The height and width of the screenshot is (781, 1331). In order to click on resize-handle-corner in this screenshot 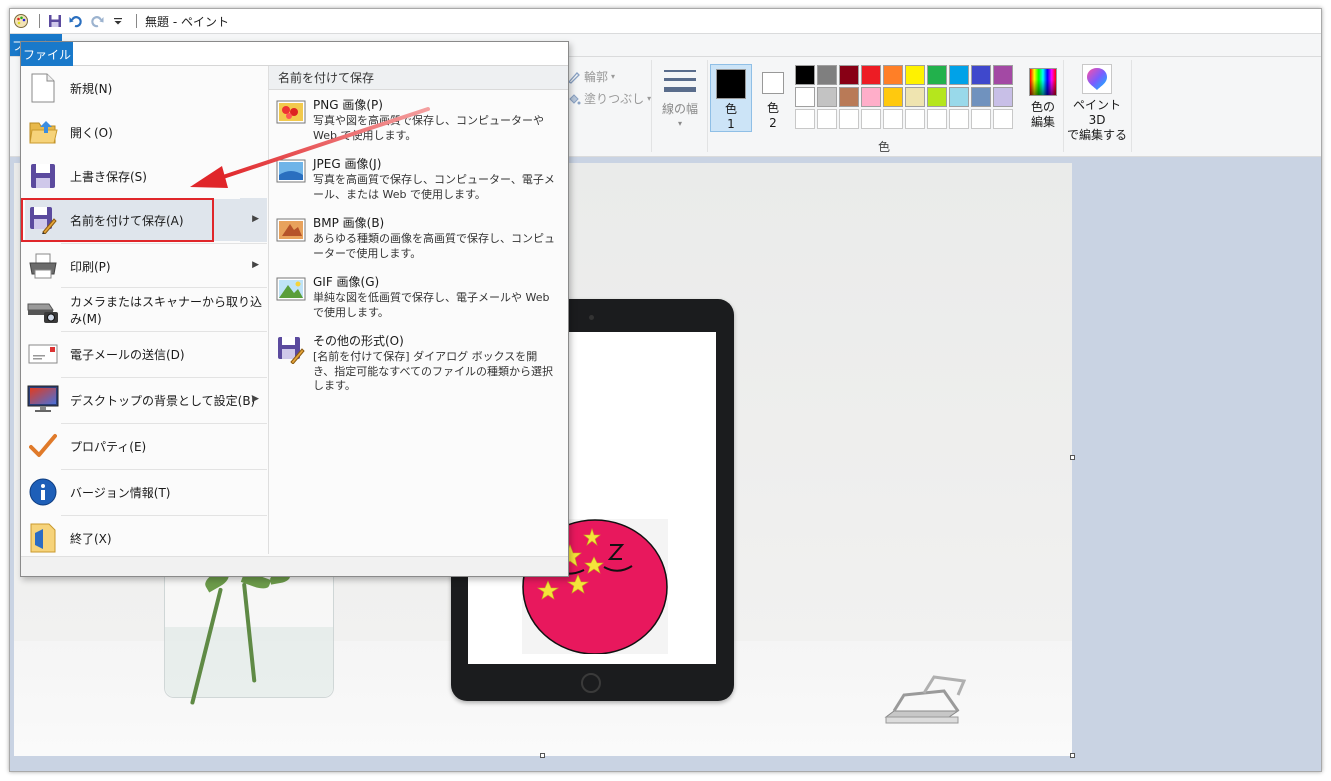, I will do `click(1072, 755)`.